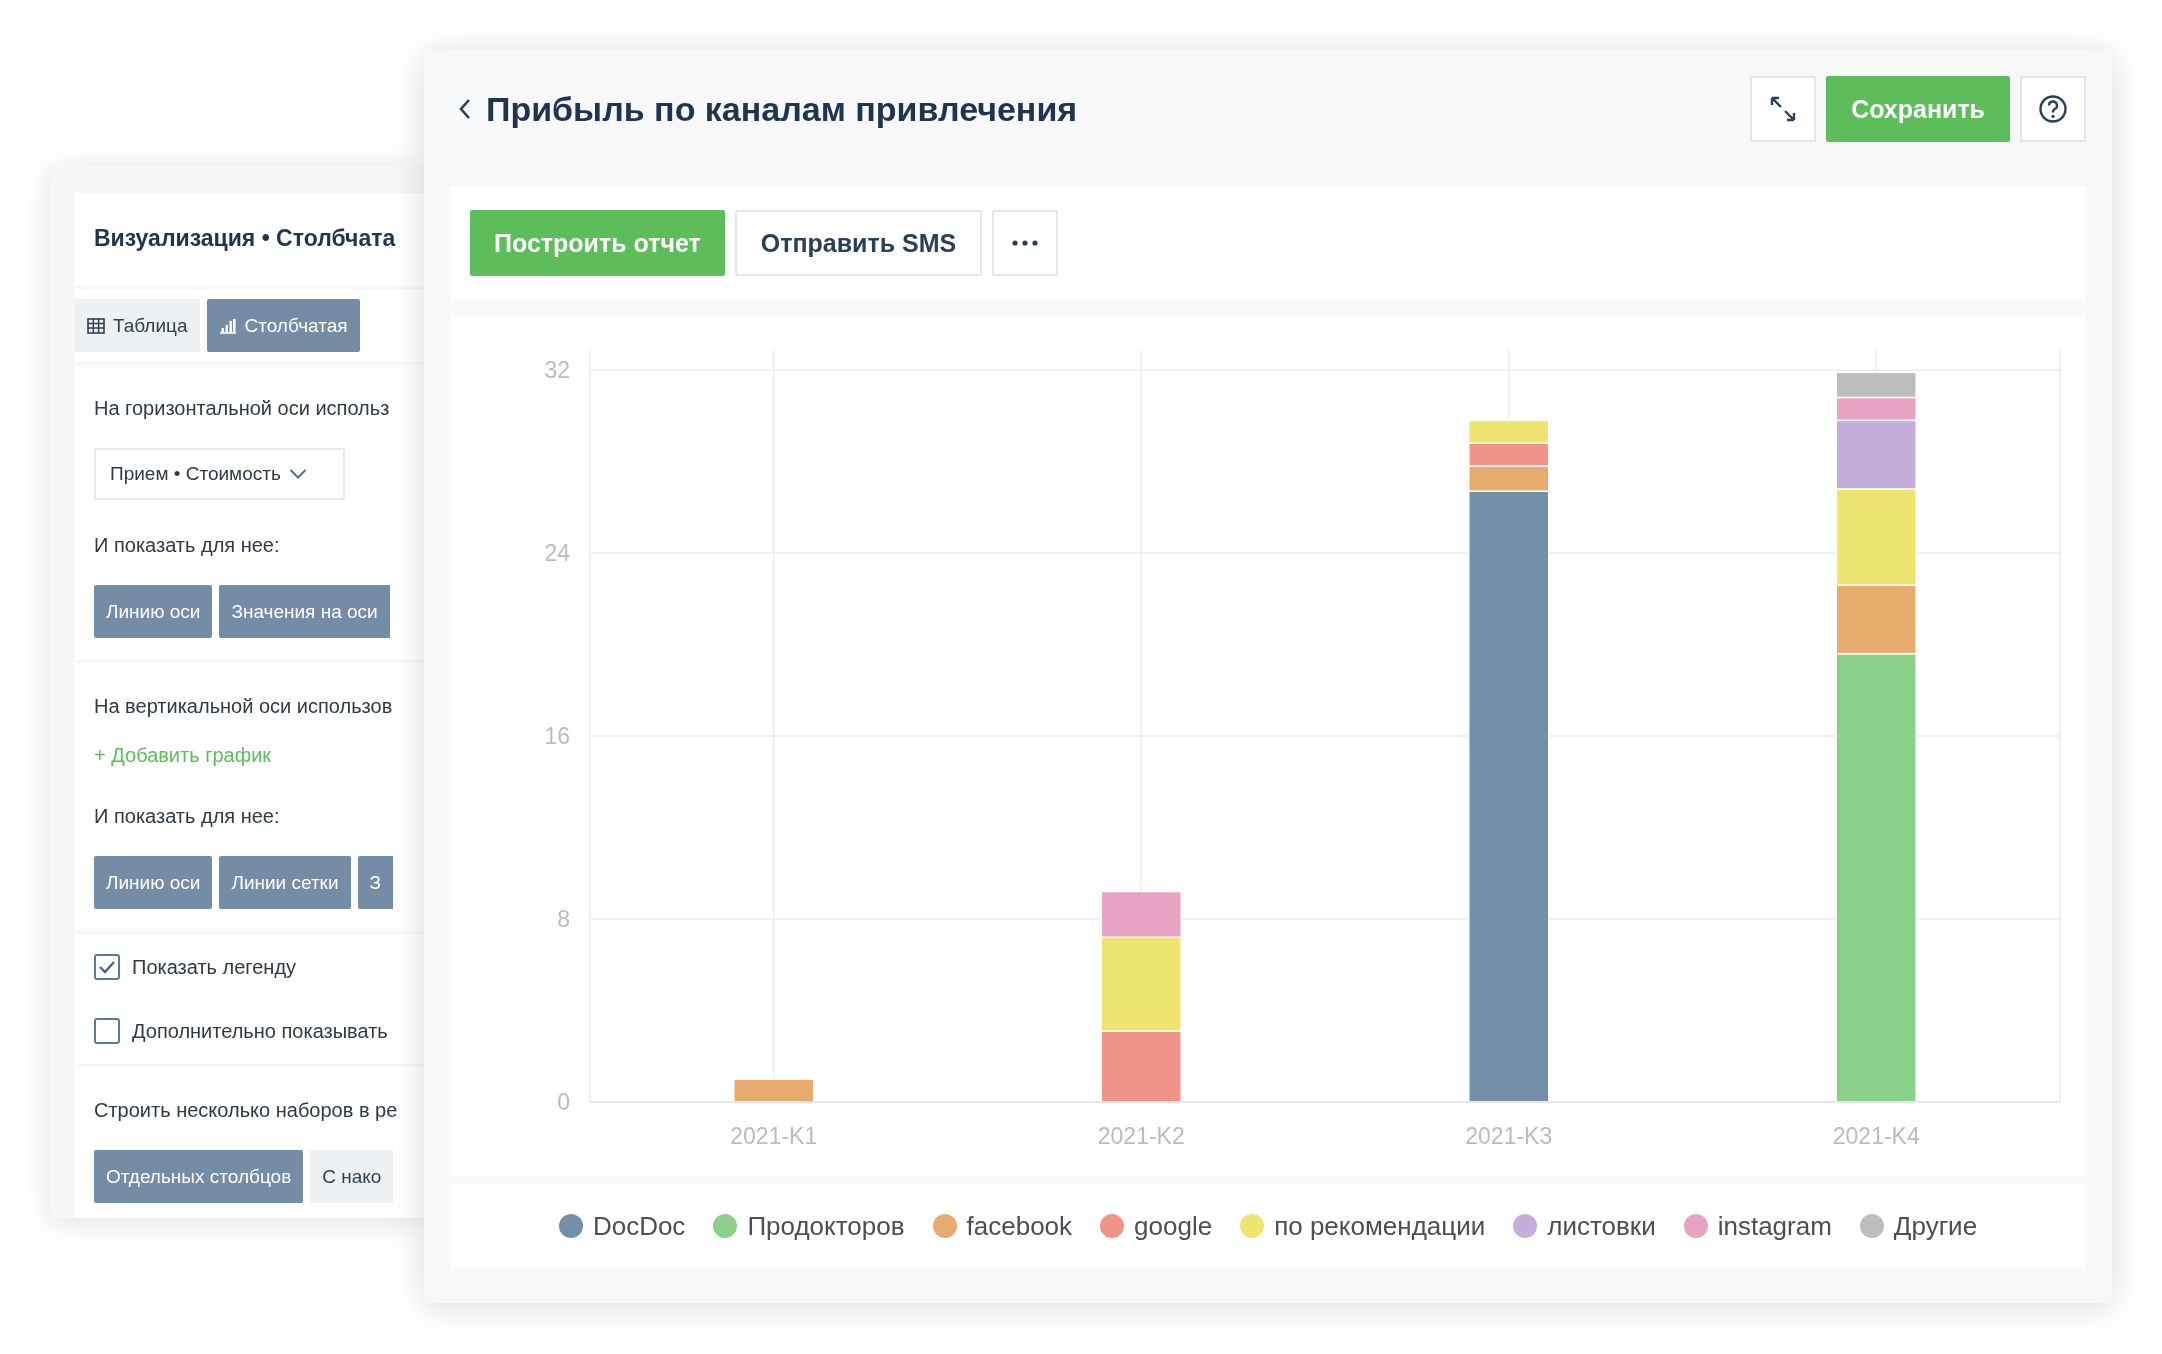  Describe the element at coordinates (199, 1176) in the screenshot. I see `option-toggle: Отдельных столбцов` at that location.